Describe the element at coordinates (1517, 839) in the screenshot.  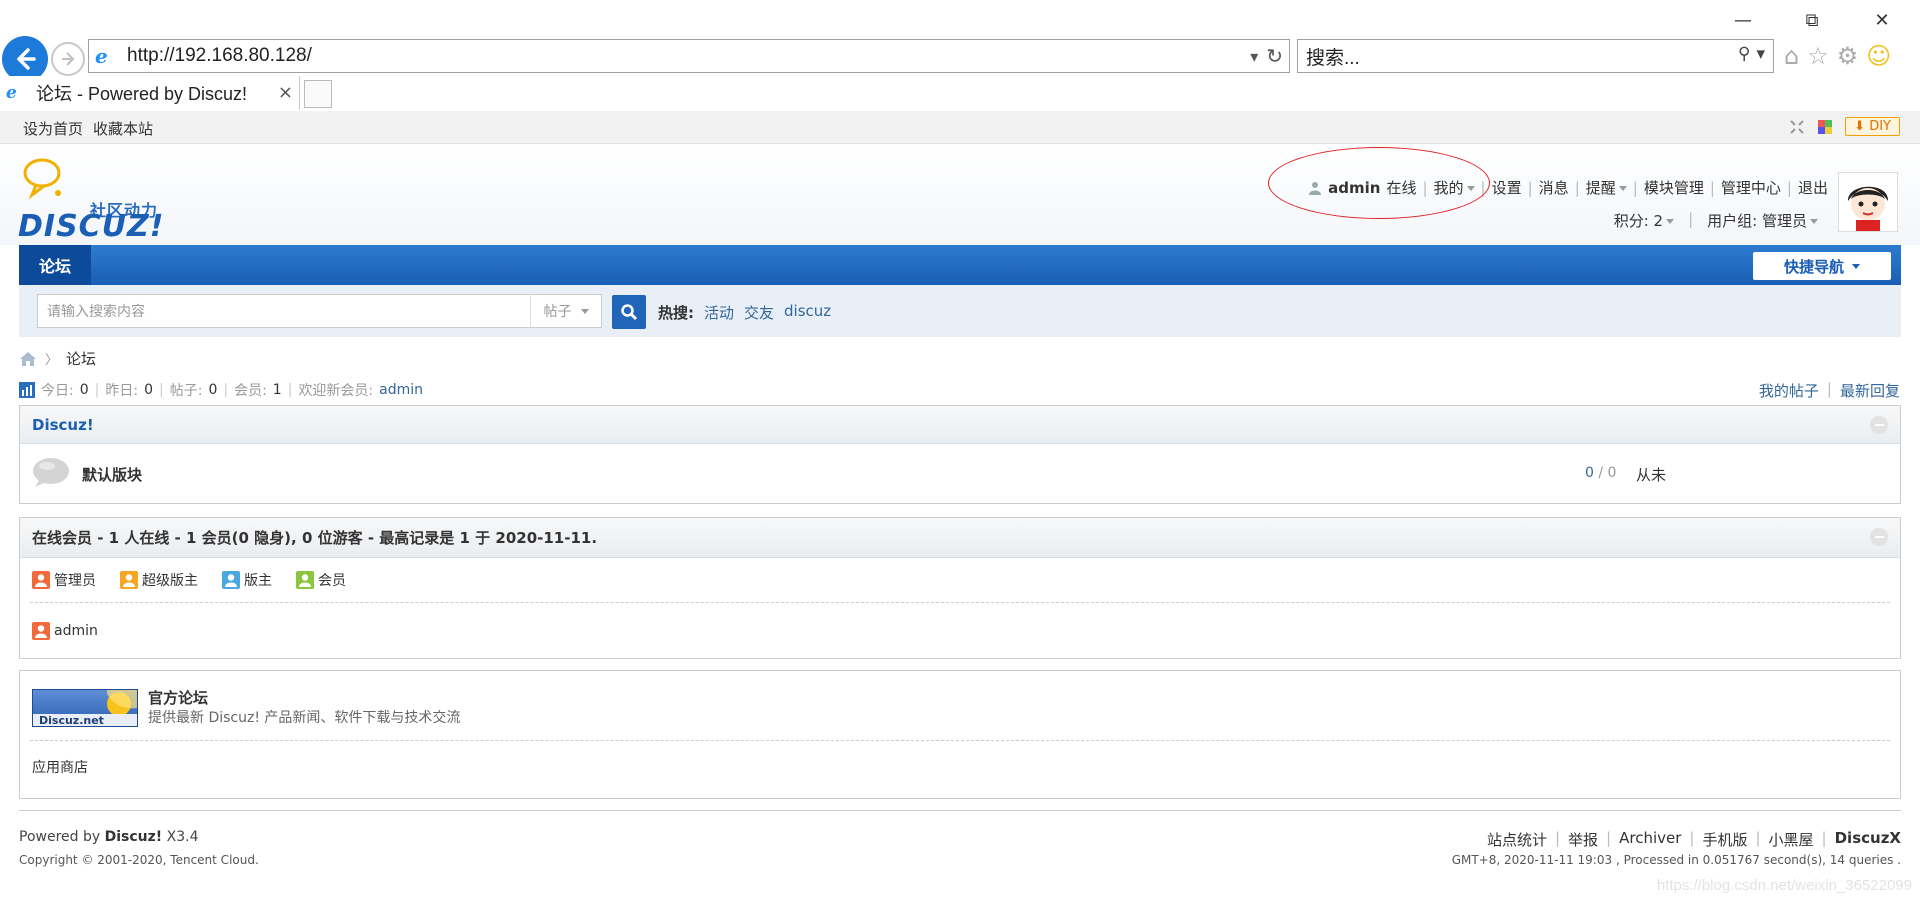
I see `footer-link-stats: 站点统计` at that location.